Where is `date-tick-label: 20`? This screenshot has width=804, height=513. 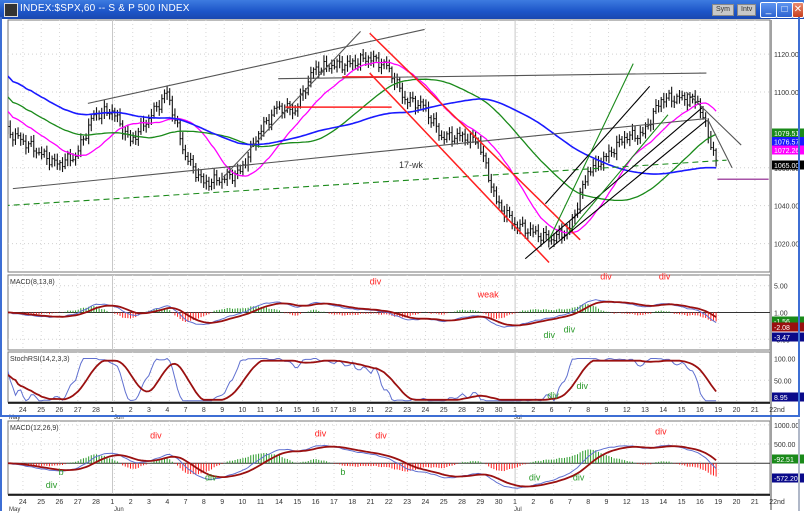 date-tick-label: 20 is located at coordinates (737, 410).